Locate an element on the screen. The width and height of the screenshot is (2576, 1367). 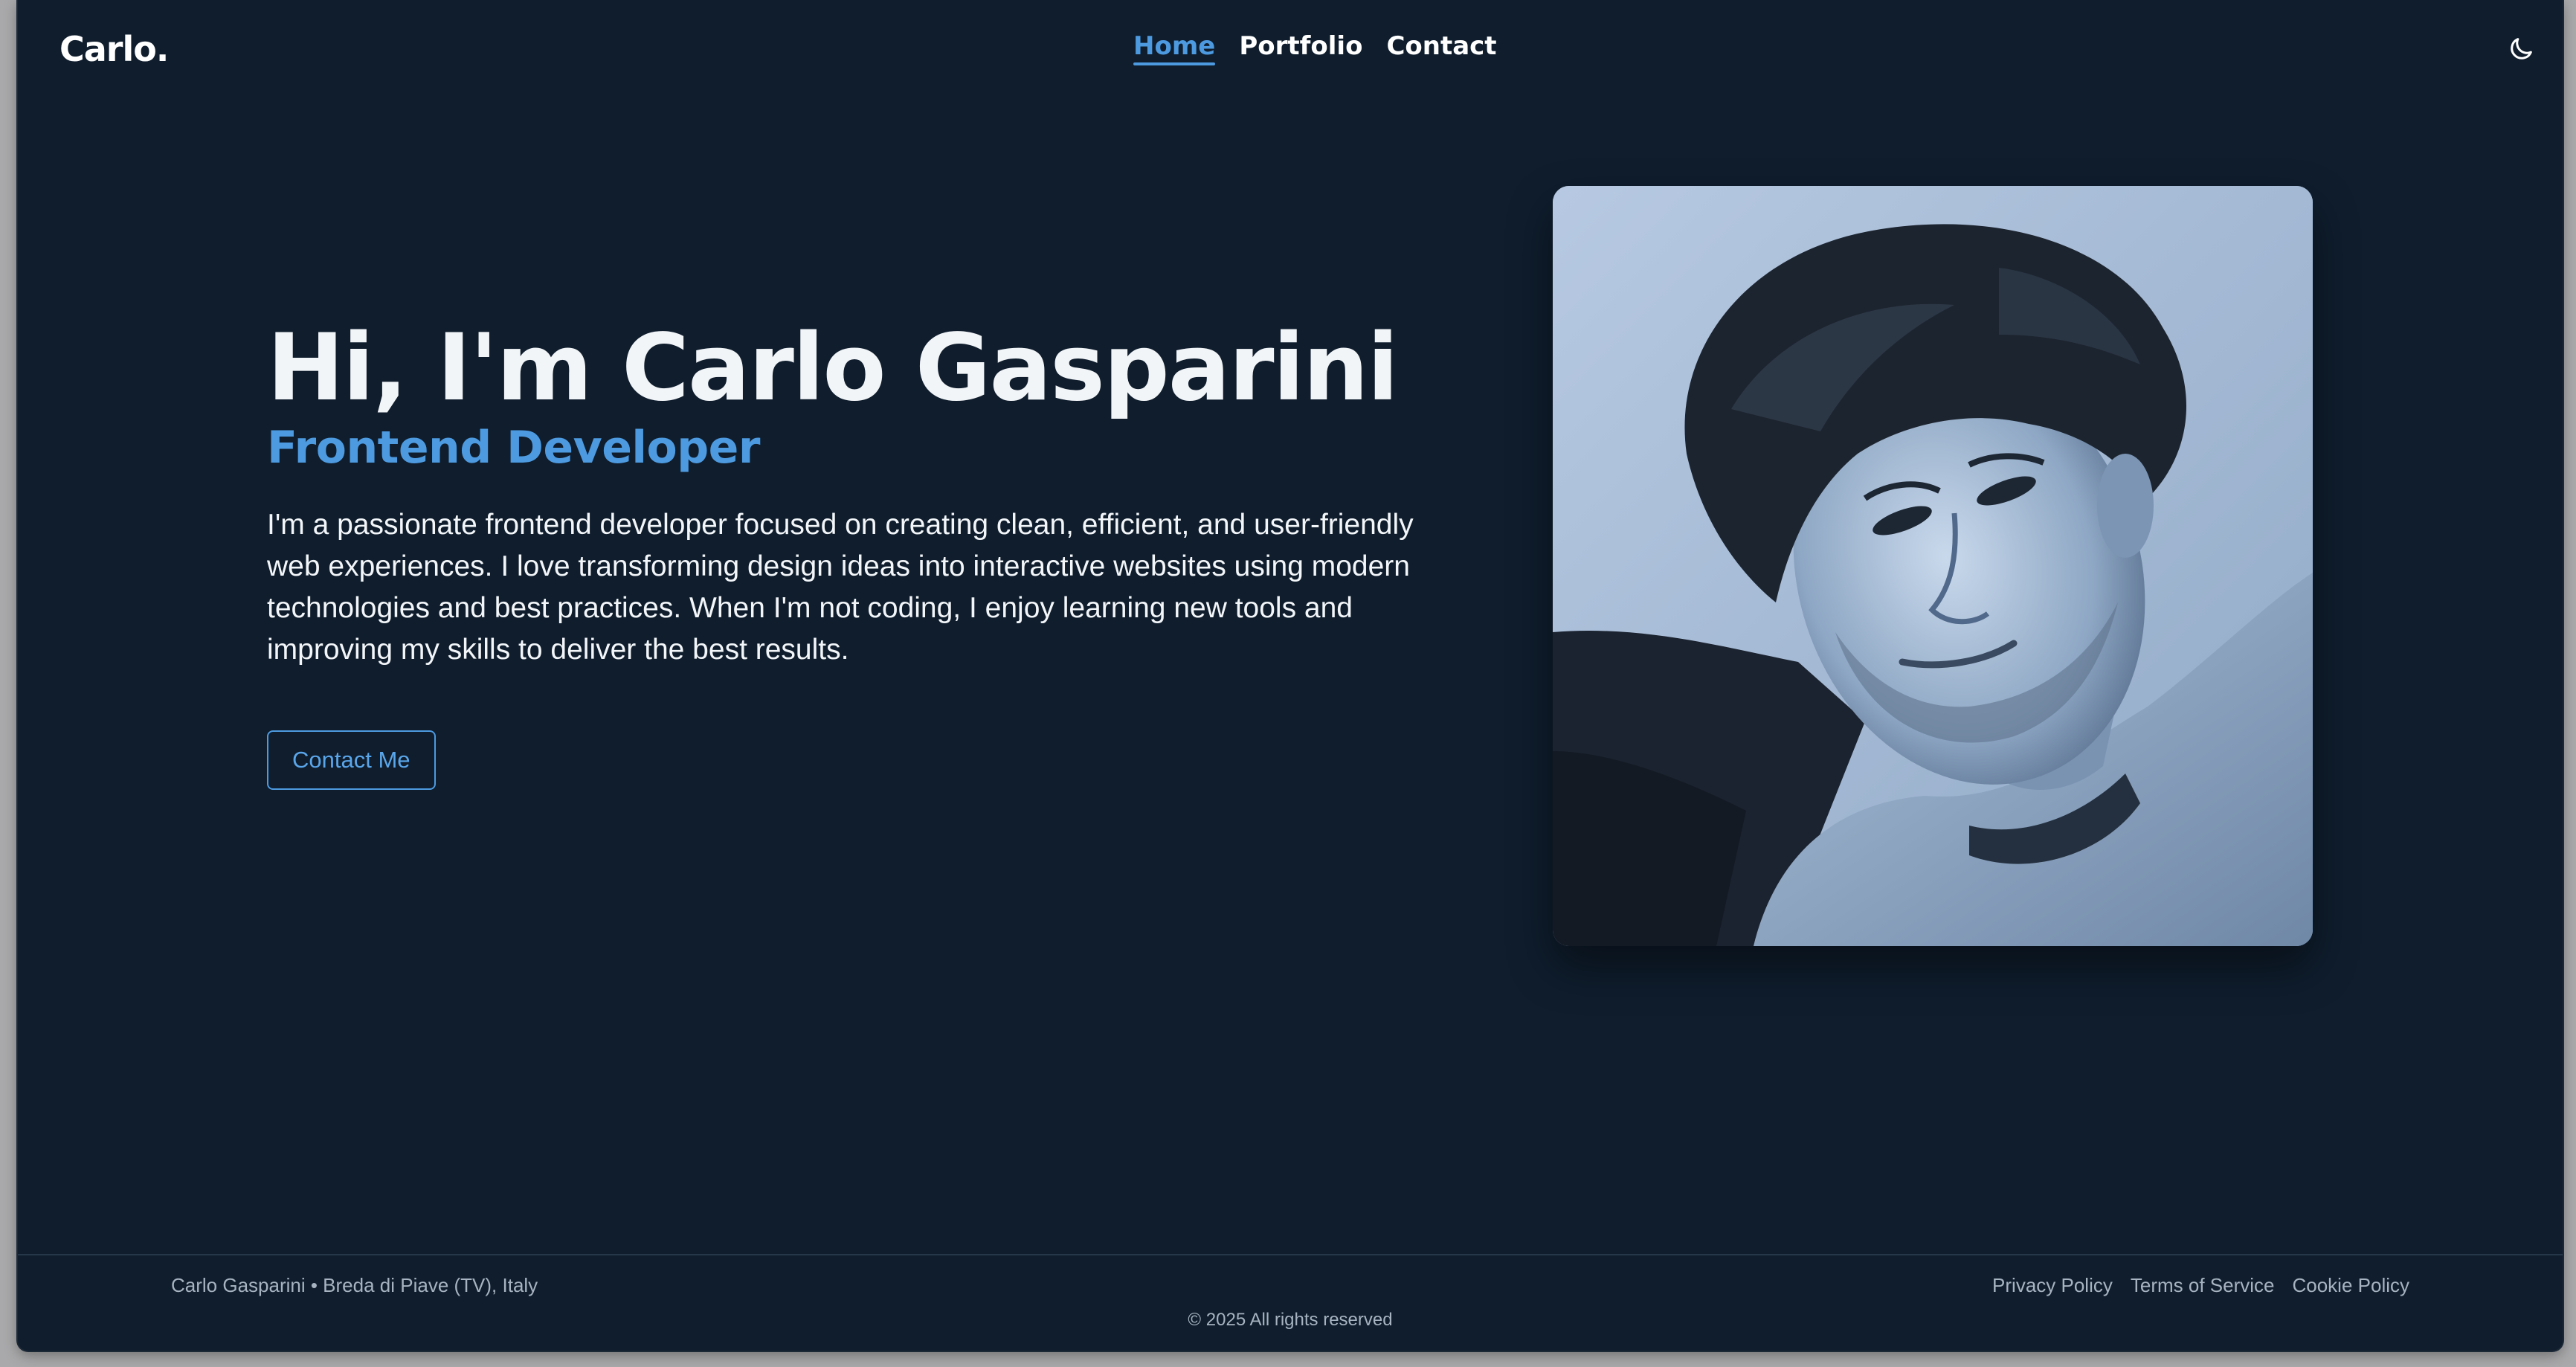
nav-link-home: Home is located at coordinates (1174, 48).